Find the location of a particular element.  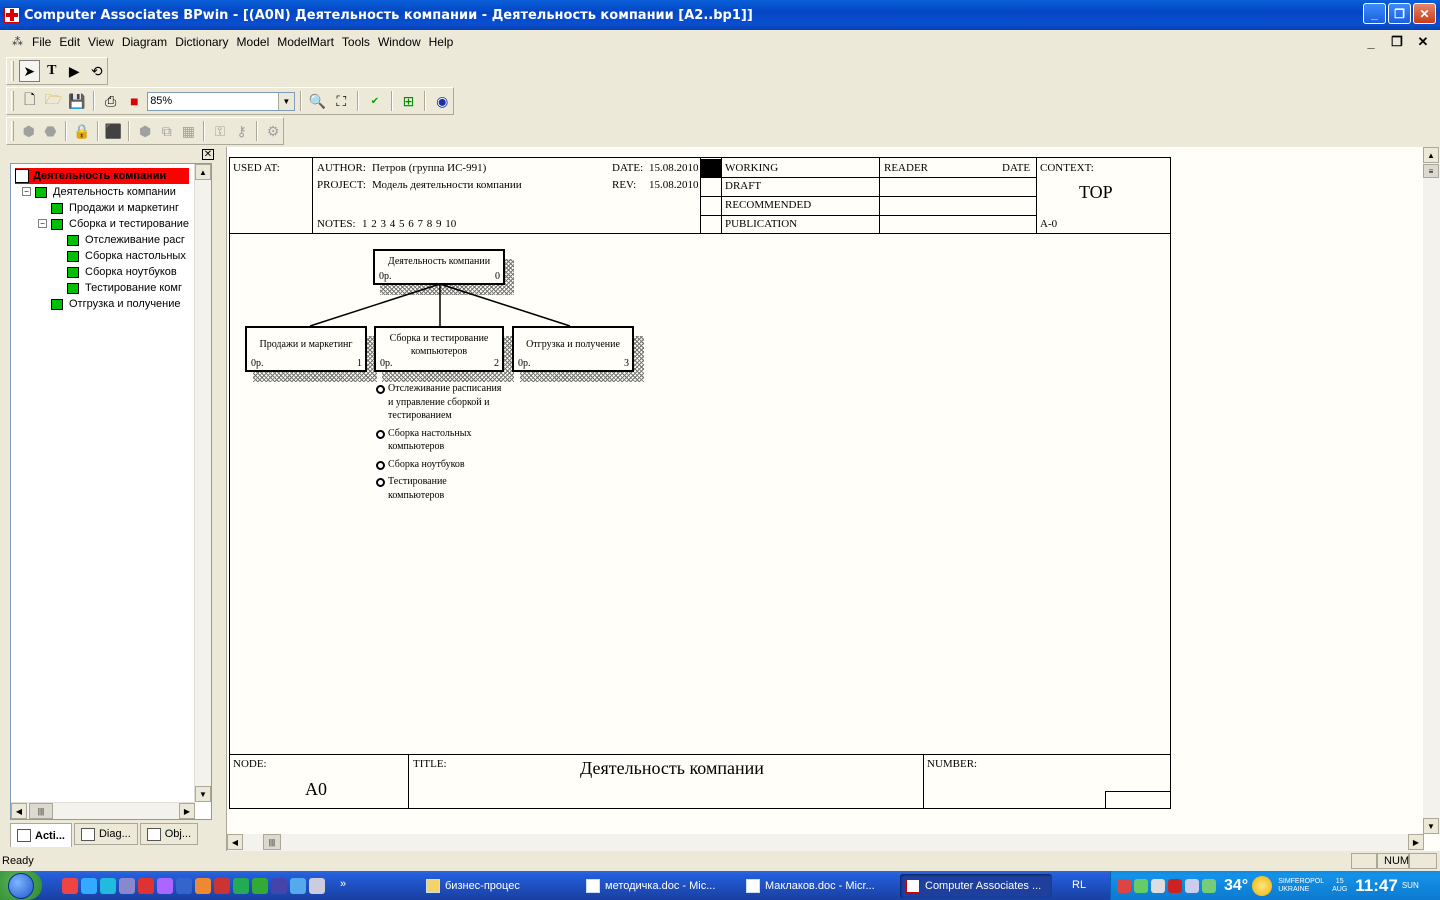

word-icon is located at coordinates (184, 885).